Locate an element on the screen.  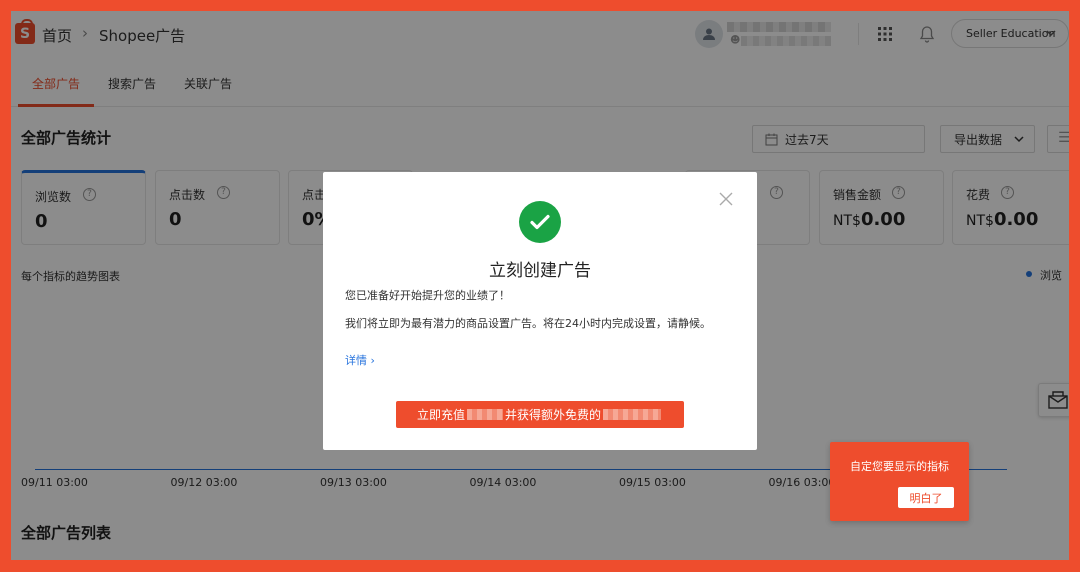
topup-label-part1: 立即充值 is located at coordinates (440, 415).